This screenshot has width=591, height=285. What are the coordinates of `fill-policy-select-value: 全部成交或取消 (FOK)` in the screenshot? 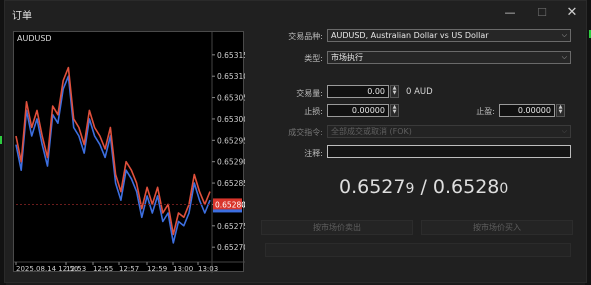 It's located at (371, 131).